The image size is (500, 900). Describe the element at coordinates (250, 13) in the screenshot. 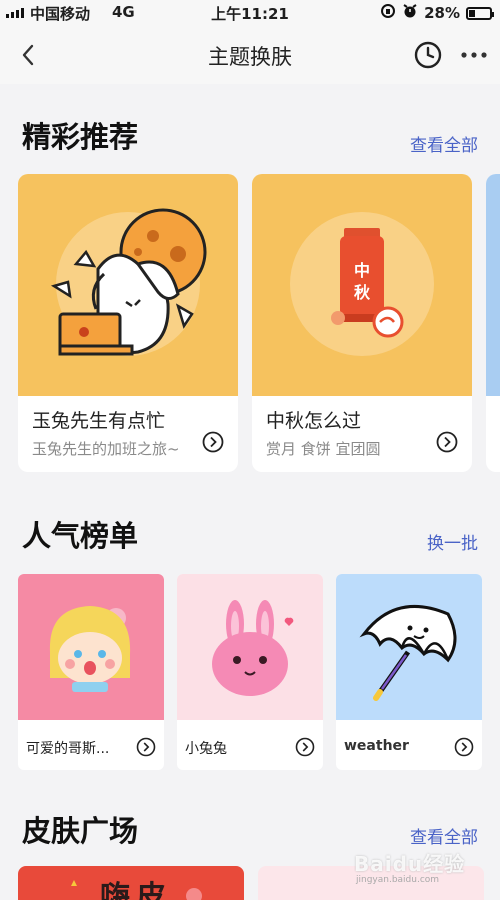

I see `status-bar: 中国移动 4G 上午11:21 28%` at that location.